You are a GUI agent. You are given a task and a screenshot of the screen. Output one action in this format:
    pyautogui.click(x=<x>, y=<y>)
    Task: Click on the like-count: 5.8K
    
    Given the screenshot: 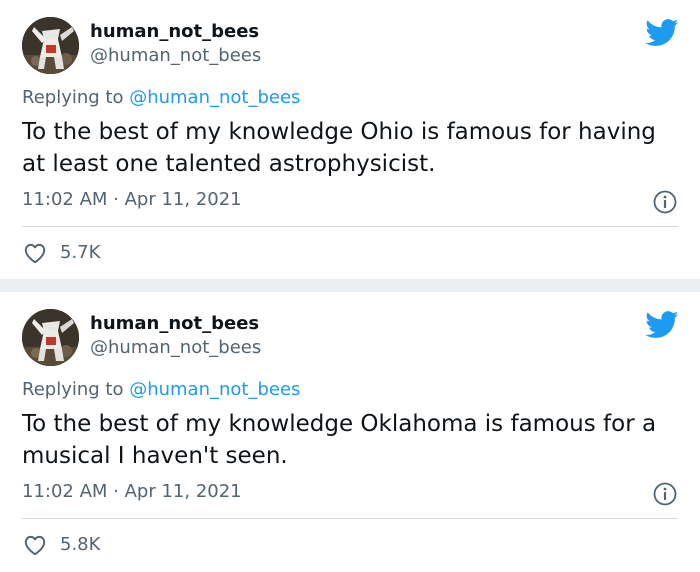 What is the action you would take?
    pyautogui.click(x=80, y=545)
    